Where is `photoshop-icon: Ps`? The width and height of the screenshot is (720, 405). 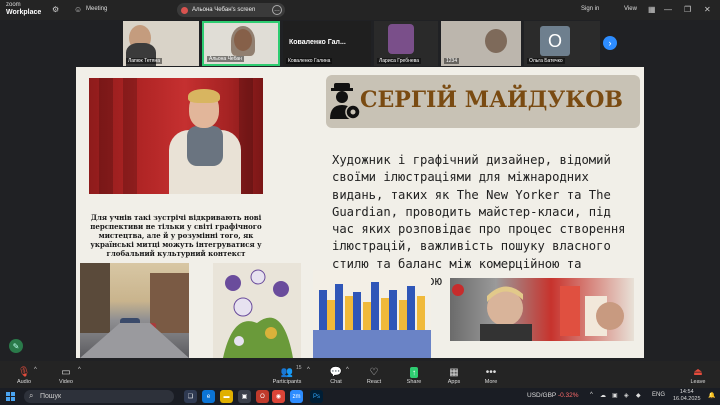
photoshop-icon: Ps is located at coordinates (316, 396).